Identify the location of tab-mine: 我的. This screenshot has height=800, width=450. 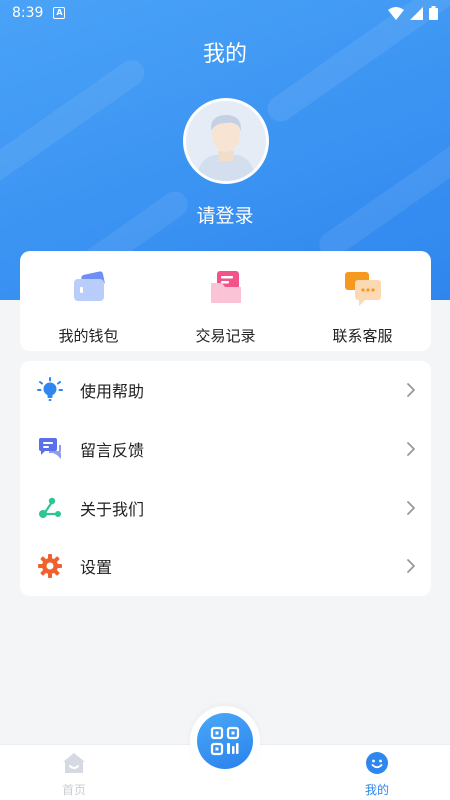
(377, 774).